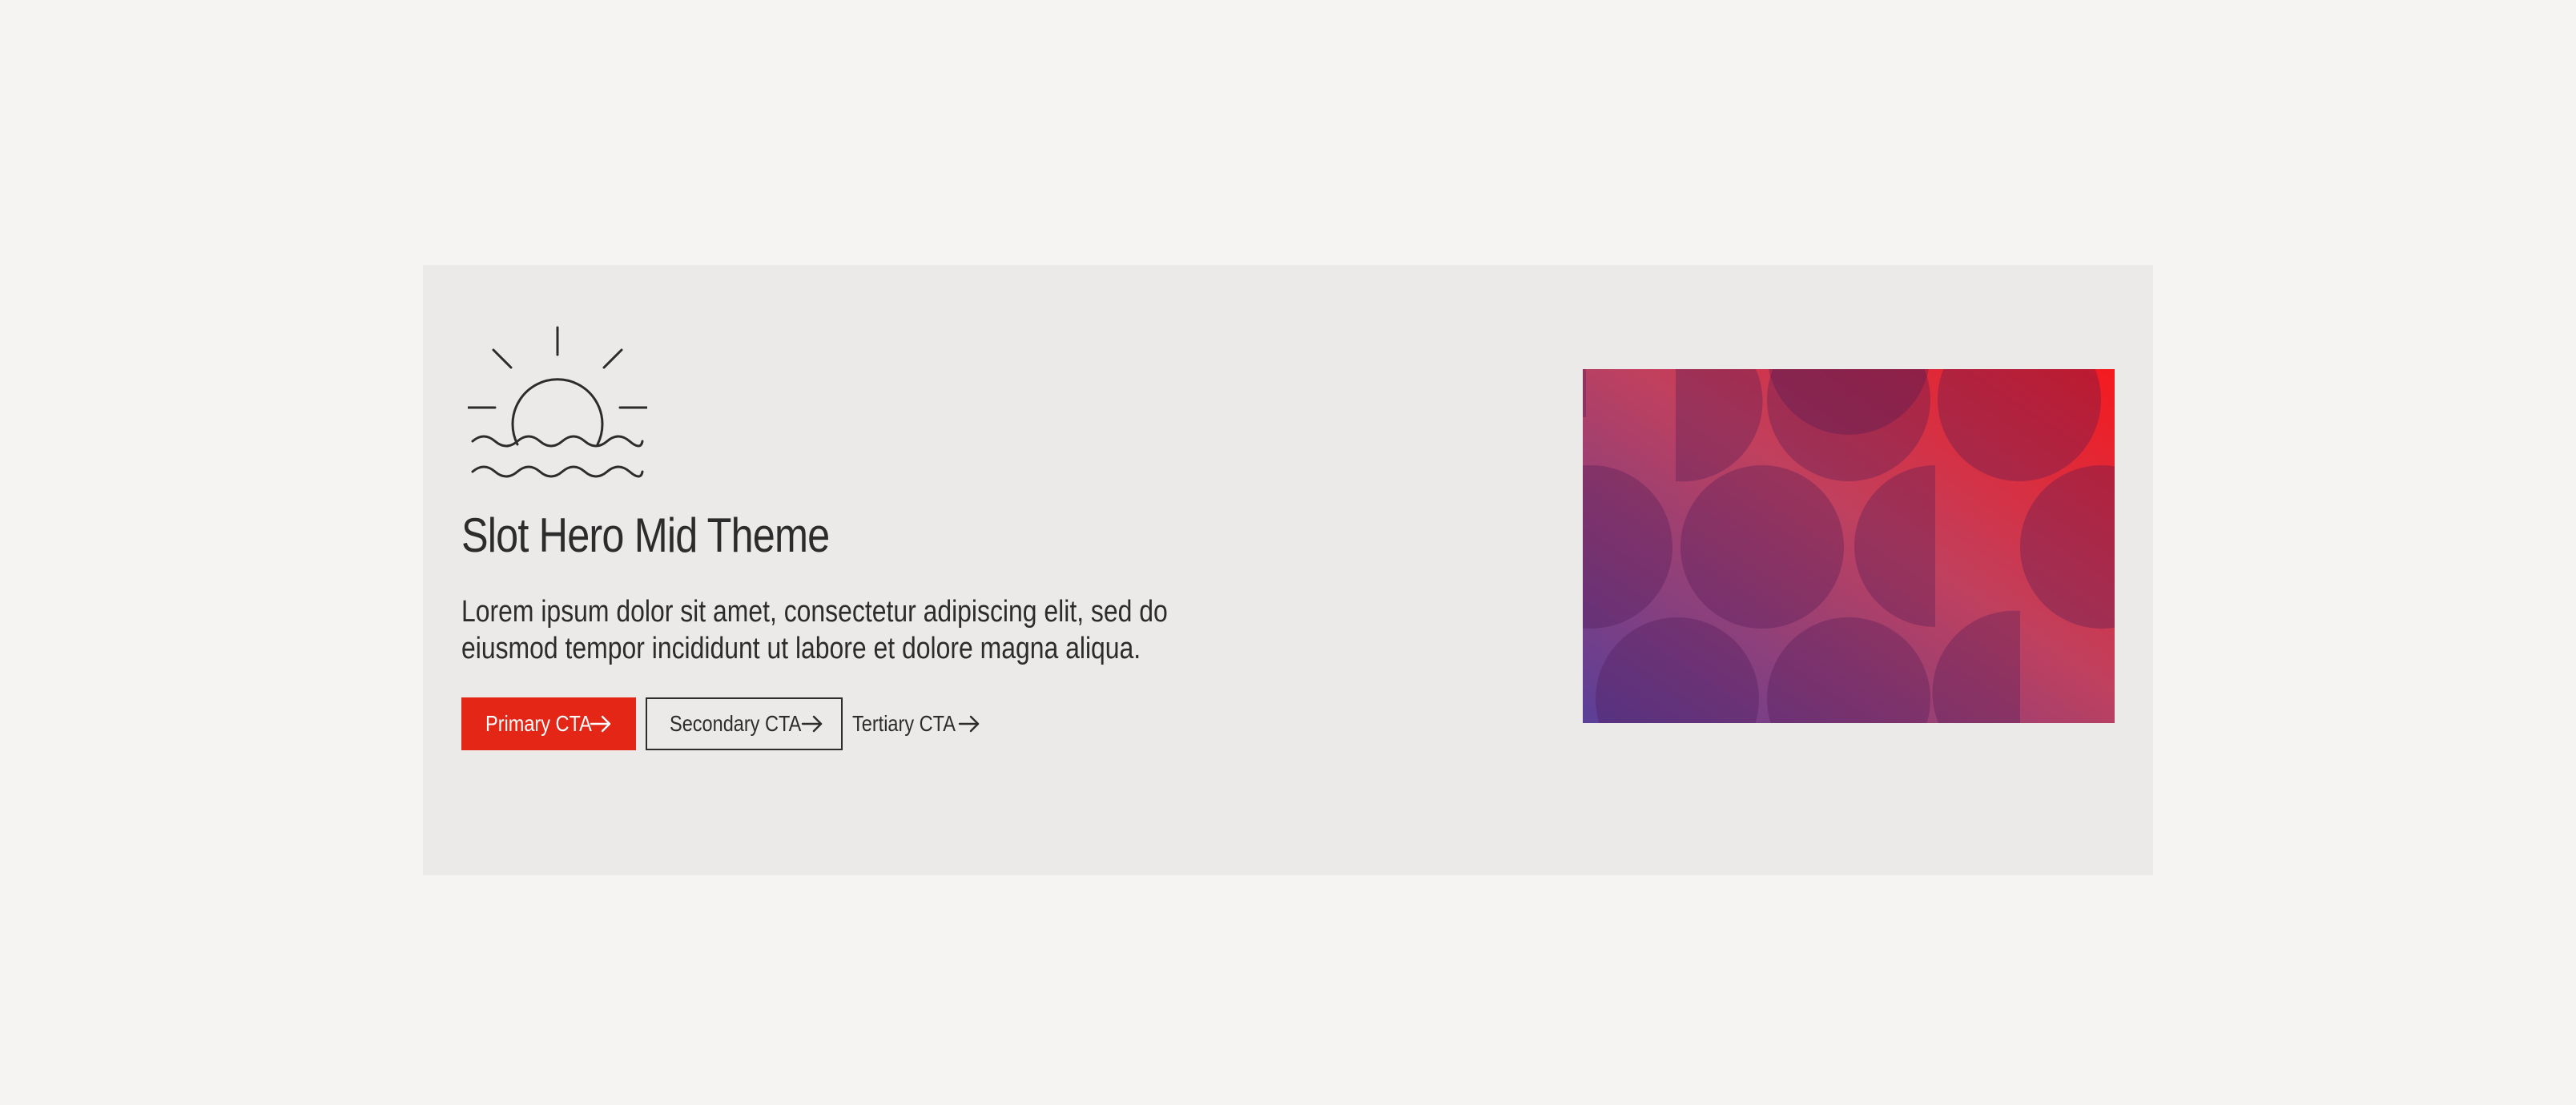  What do you see at coordinates (557, 402) in the screenshot?
I see `sunrise-over-water-icon` at bounding box center [557, 402].